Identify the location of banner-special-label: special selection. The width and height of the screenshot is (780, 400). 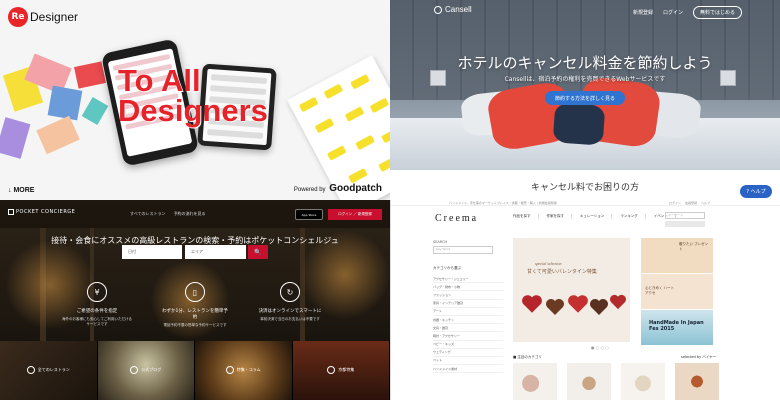
(548, 263).